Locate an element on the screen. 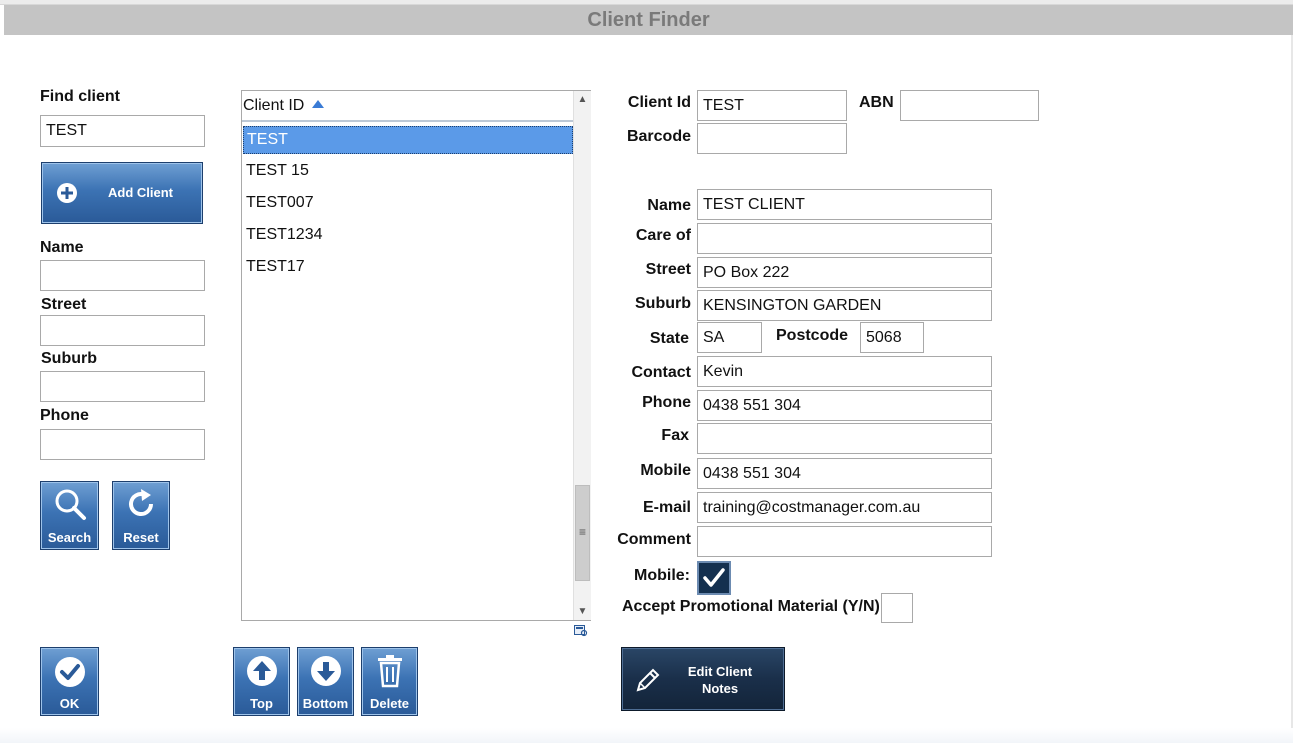 The image size is (1293, 743). list-scrollbar: ▲ ≡ ▼ is located at coordinates (582, 355).